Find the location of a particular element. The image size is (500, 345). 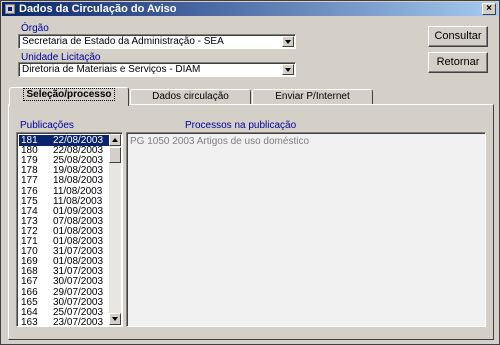

tab-dados-circulacao: Dados circulação is located at coordinates (190, 97).